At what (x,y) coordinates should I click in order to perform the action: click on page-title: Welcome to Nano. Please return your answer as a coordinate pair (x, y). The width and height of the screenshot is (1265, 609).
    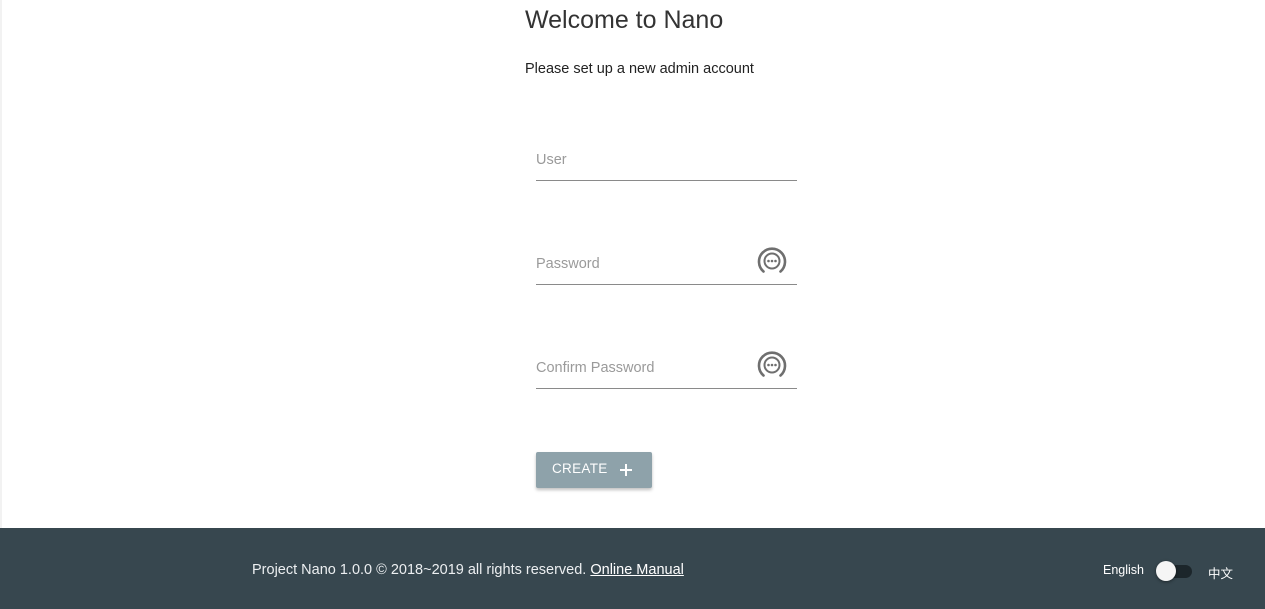
    Looking at the image, I should click on (624, 20).